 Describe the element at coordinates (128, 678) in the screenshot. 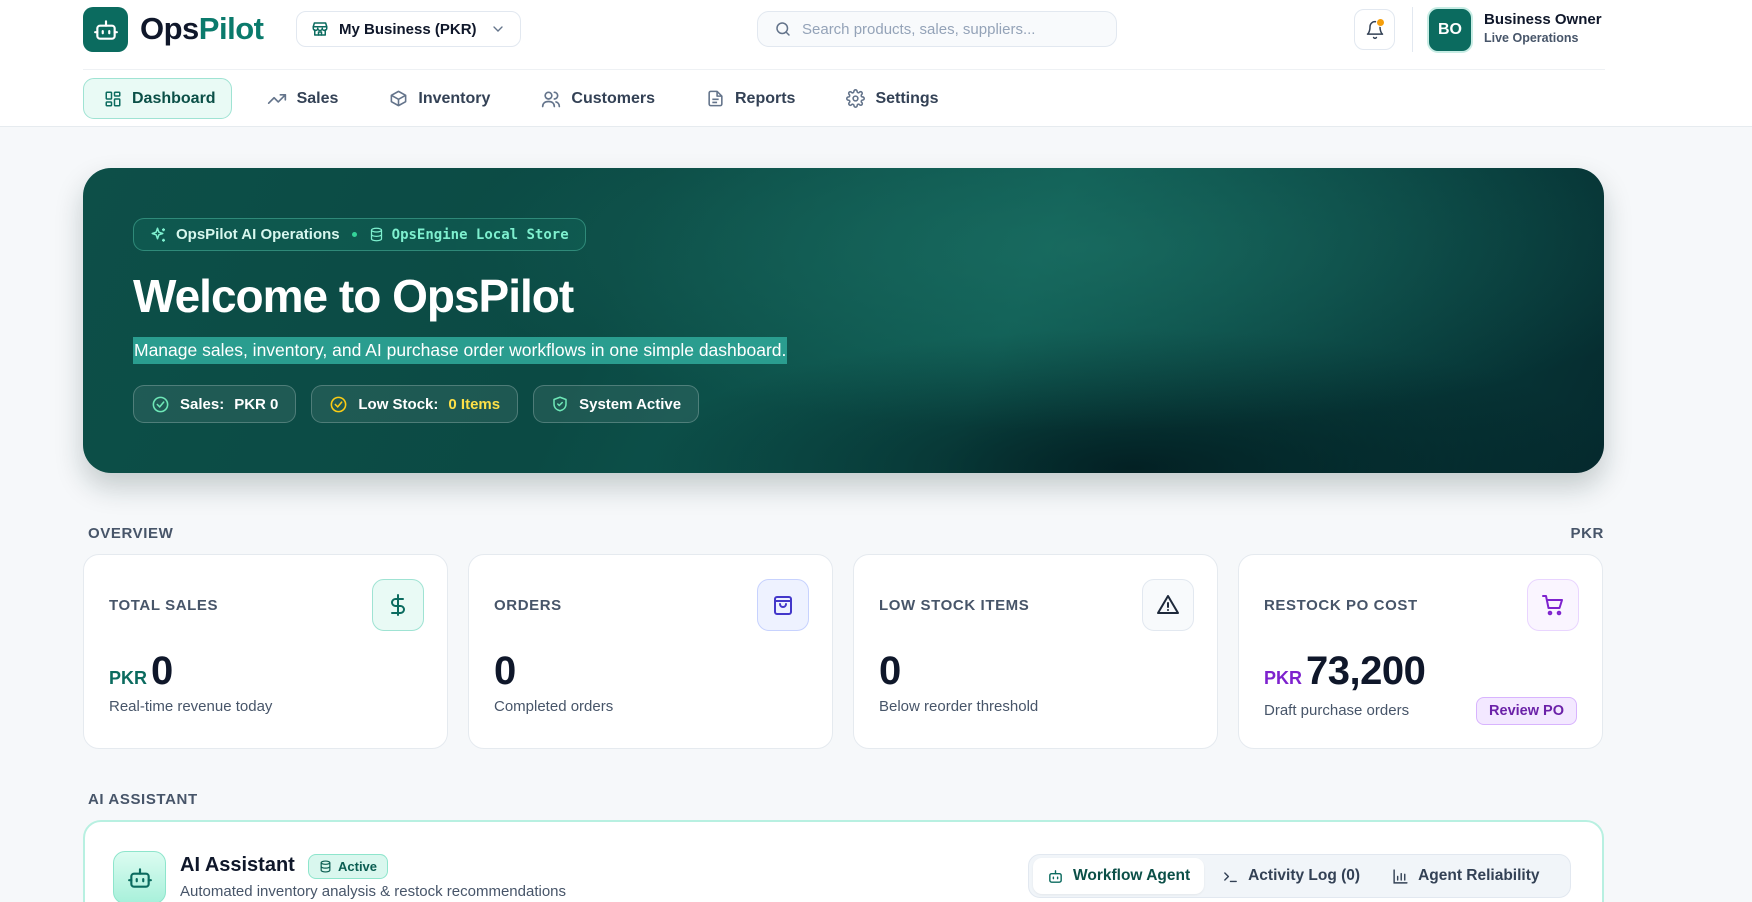

I see `currency-prefix: PKR` at that location.